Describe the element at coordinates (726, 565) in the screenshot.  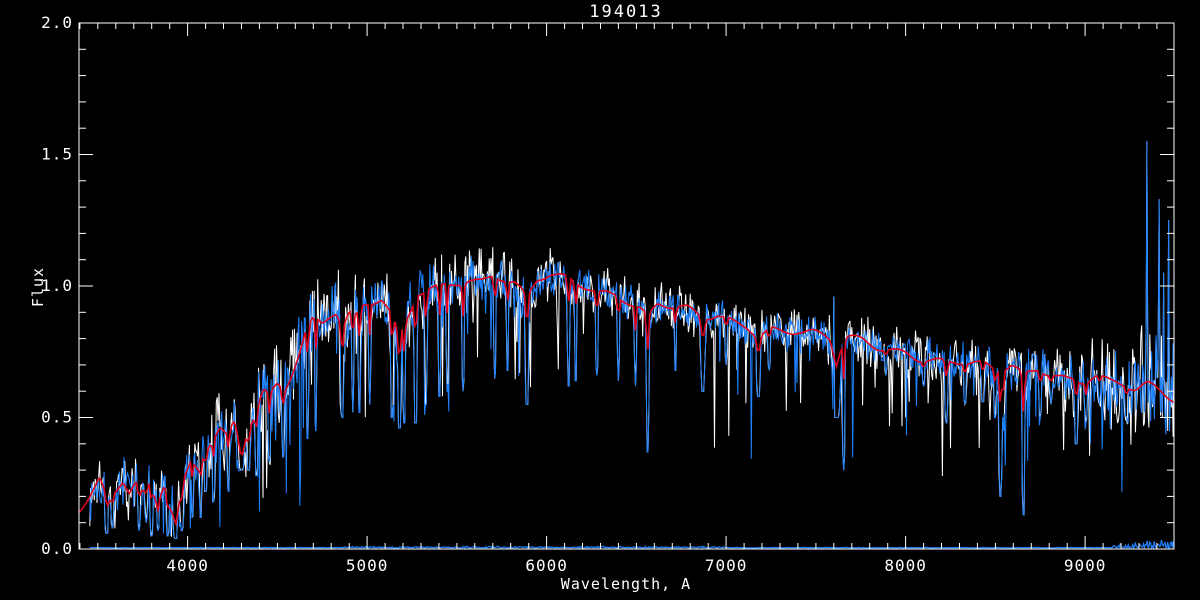
I see `x-tick-label: 7000` at that location.